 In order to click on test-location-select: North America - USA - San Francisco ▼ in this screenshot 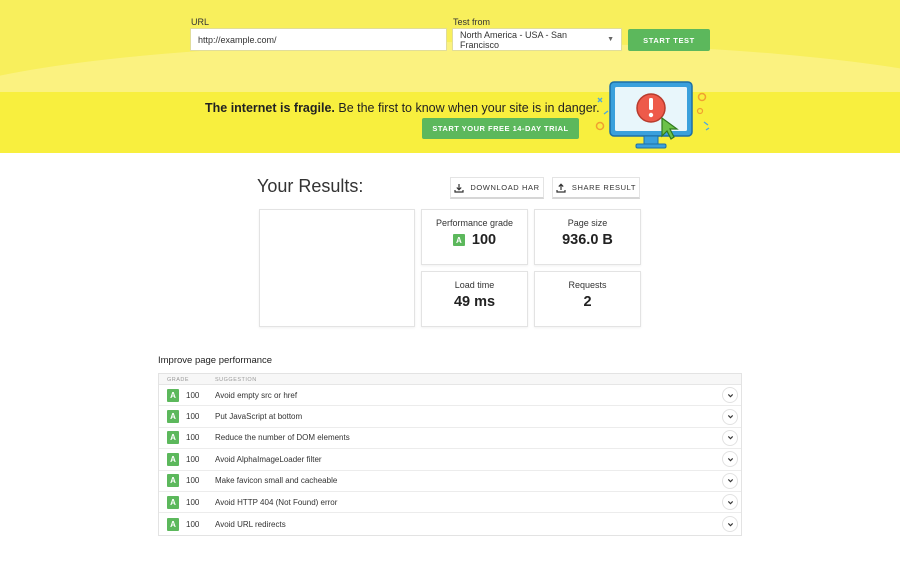, I will do `click(537, 39)`.